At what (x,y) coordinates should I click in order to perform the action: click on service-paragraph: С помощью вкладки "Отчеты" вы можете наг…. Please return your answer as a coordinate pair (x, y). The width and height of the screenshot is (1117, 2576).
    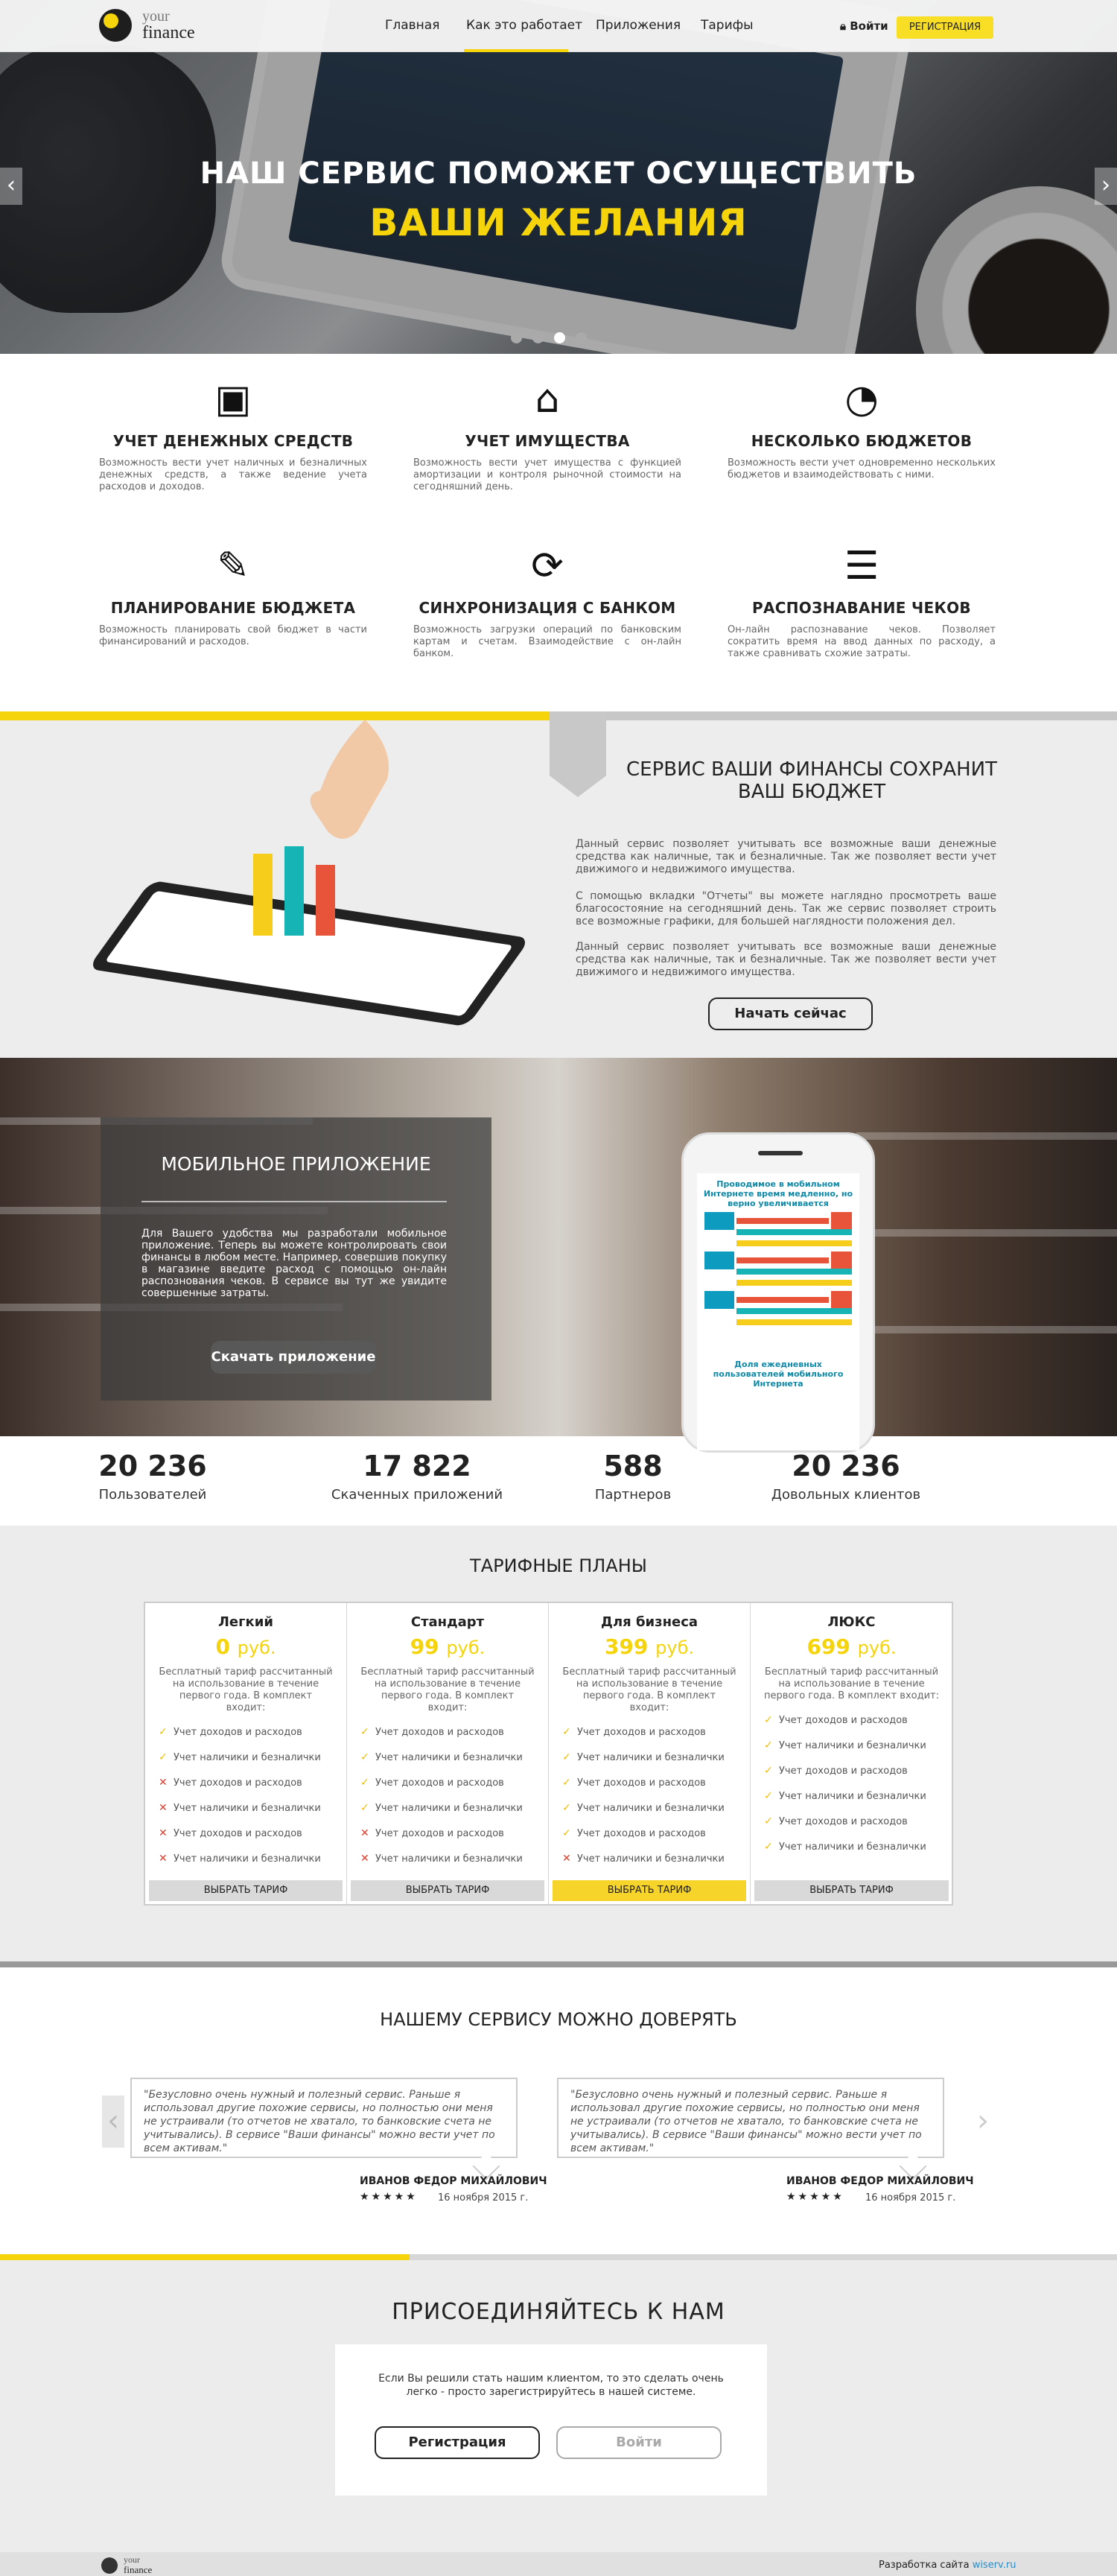
    Looking at the image, I should click on (786, 908).